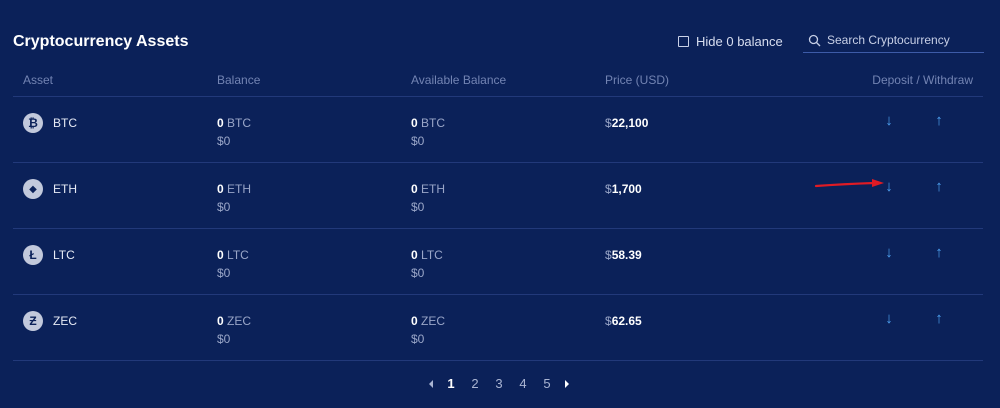 This screenshot has height=408, width=1000. What do you see at coordinates (239, 80) in the screenshot?
I see `column-header-balance: Balance` at bounding box center [239, 80].